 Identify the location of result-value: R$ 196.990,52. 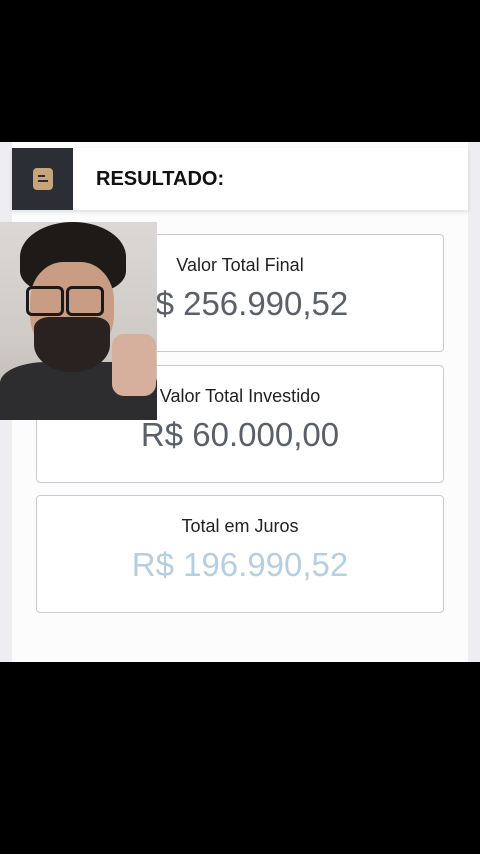
(240, 564).